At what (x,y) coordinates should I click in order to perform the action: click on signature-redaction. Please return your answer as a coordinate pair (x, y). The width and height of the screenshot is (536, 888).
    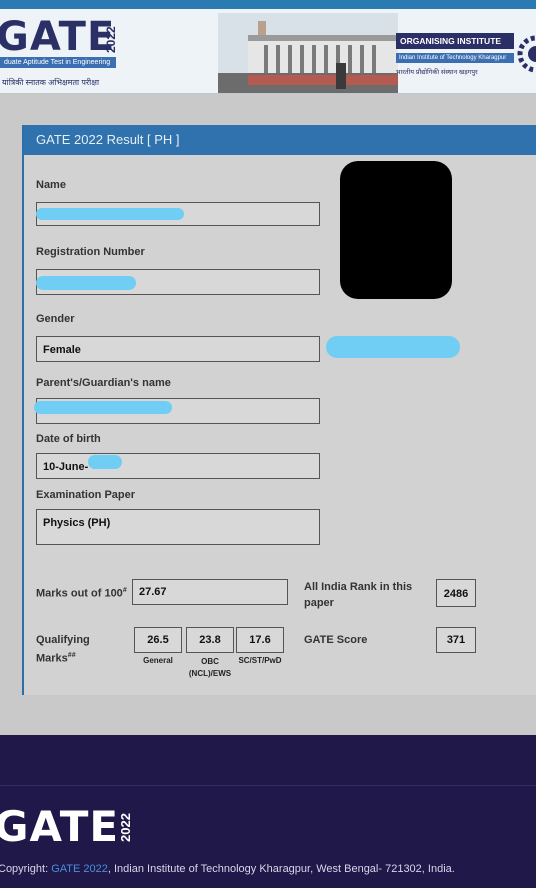
    Looking at the image, I should click on (393, 347).